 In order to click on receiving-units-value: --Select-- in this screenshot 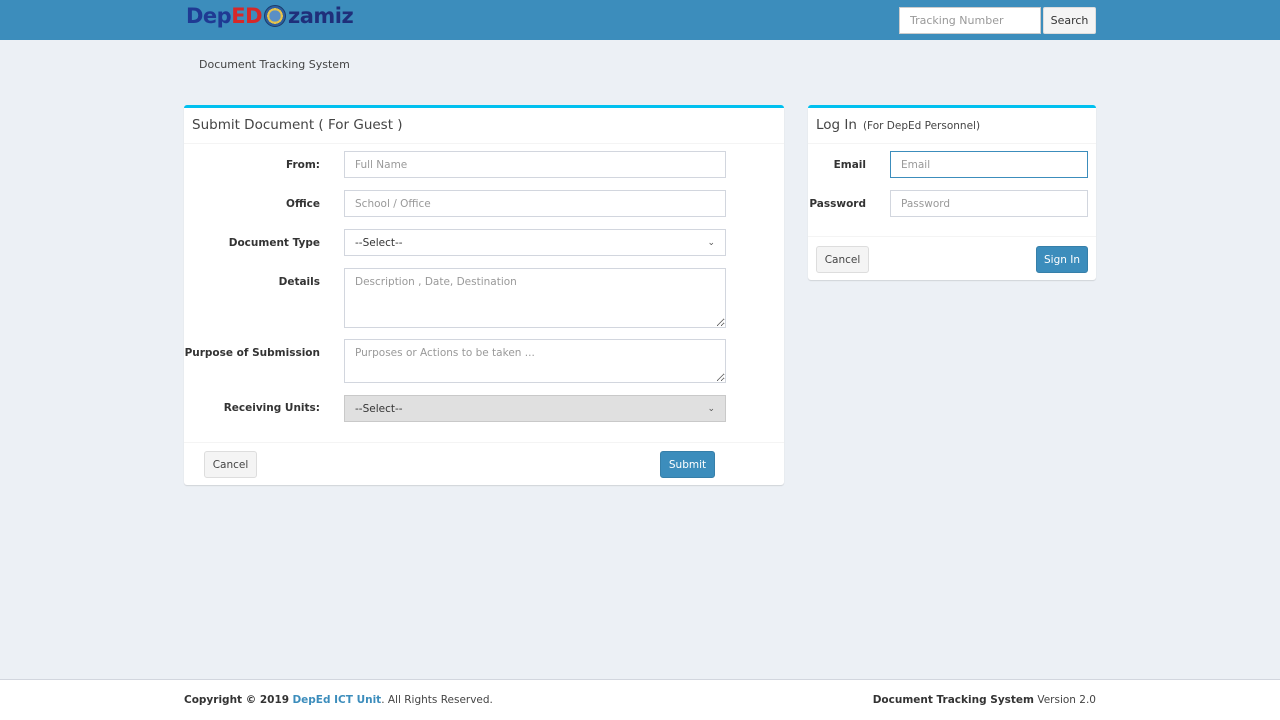, I will do `click(379, 408)`.